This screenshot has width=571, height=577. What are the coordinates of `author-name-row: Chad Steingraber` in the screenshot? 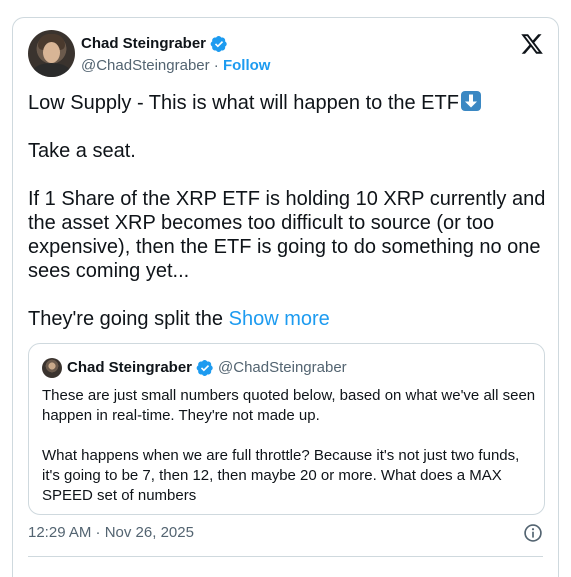 It's located at (154, 44).